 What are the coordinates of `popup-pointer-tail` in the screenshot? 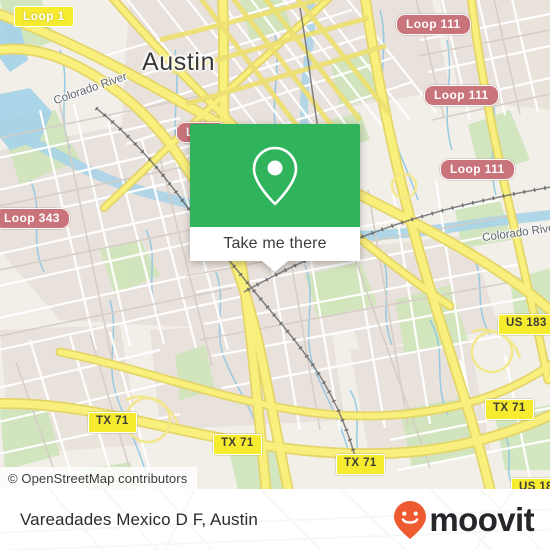 It's located at (275, 266).